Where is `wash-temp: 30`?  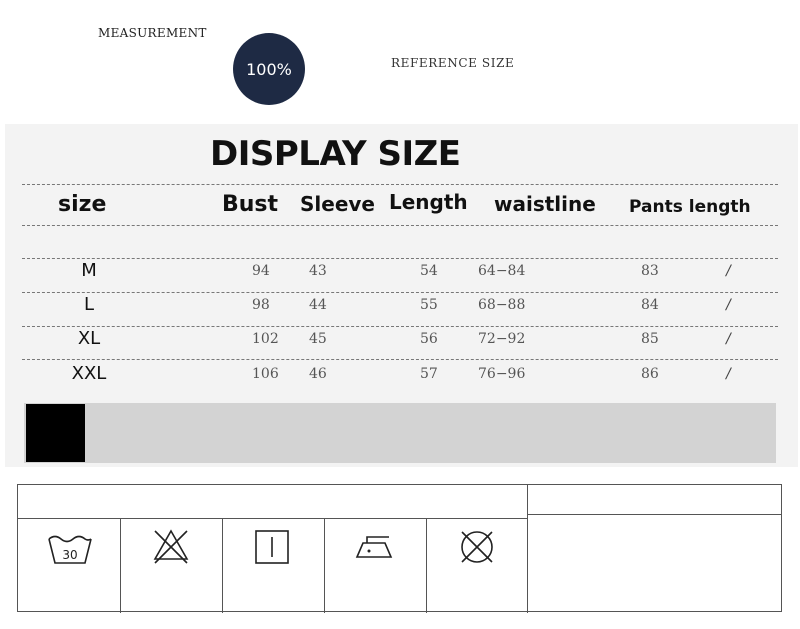
wash-temp: 30 is located at coordinates (69, 555).